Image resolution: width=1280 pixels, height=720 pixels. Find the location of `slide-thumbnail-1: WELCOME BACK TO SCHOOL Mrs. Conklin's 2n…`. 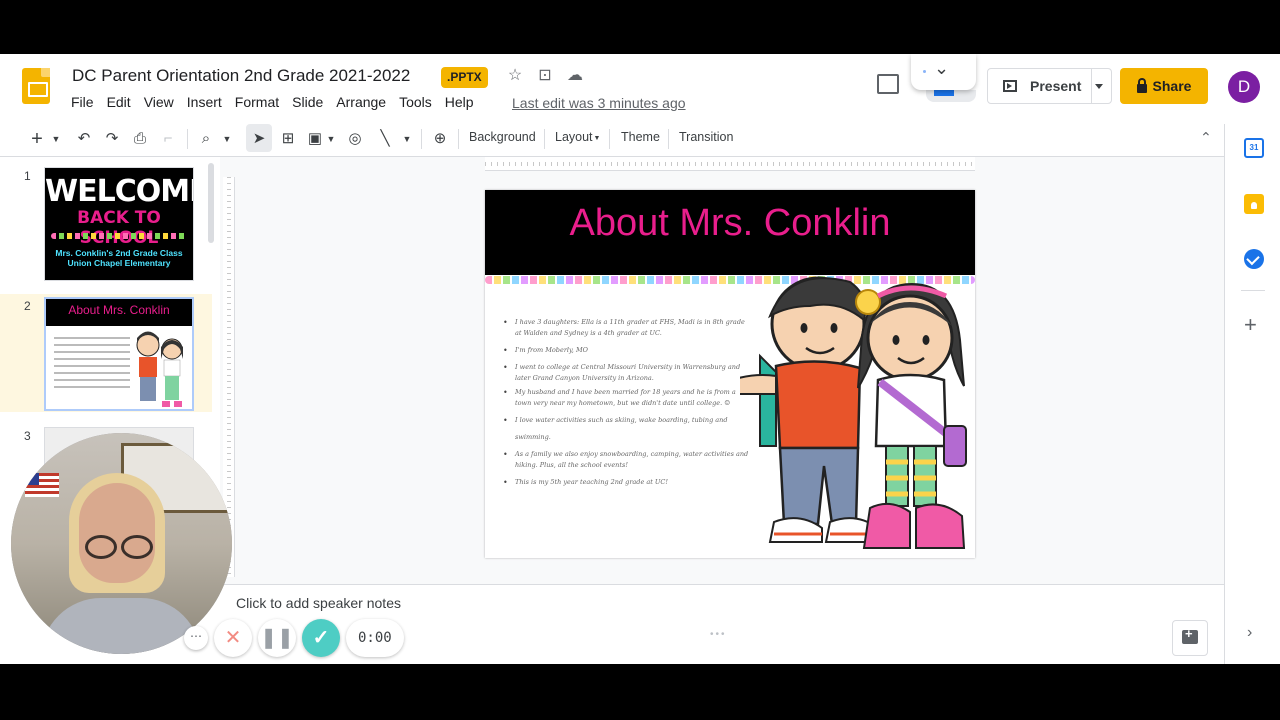

slide-thumbnail-1: WELCOME BACK TO SCHOOL Mrs. Conklin's 2n… is located at coordinates (119, 224).